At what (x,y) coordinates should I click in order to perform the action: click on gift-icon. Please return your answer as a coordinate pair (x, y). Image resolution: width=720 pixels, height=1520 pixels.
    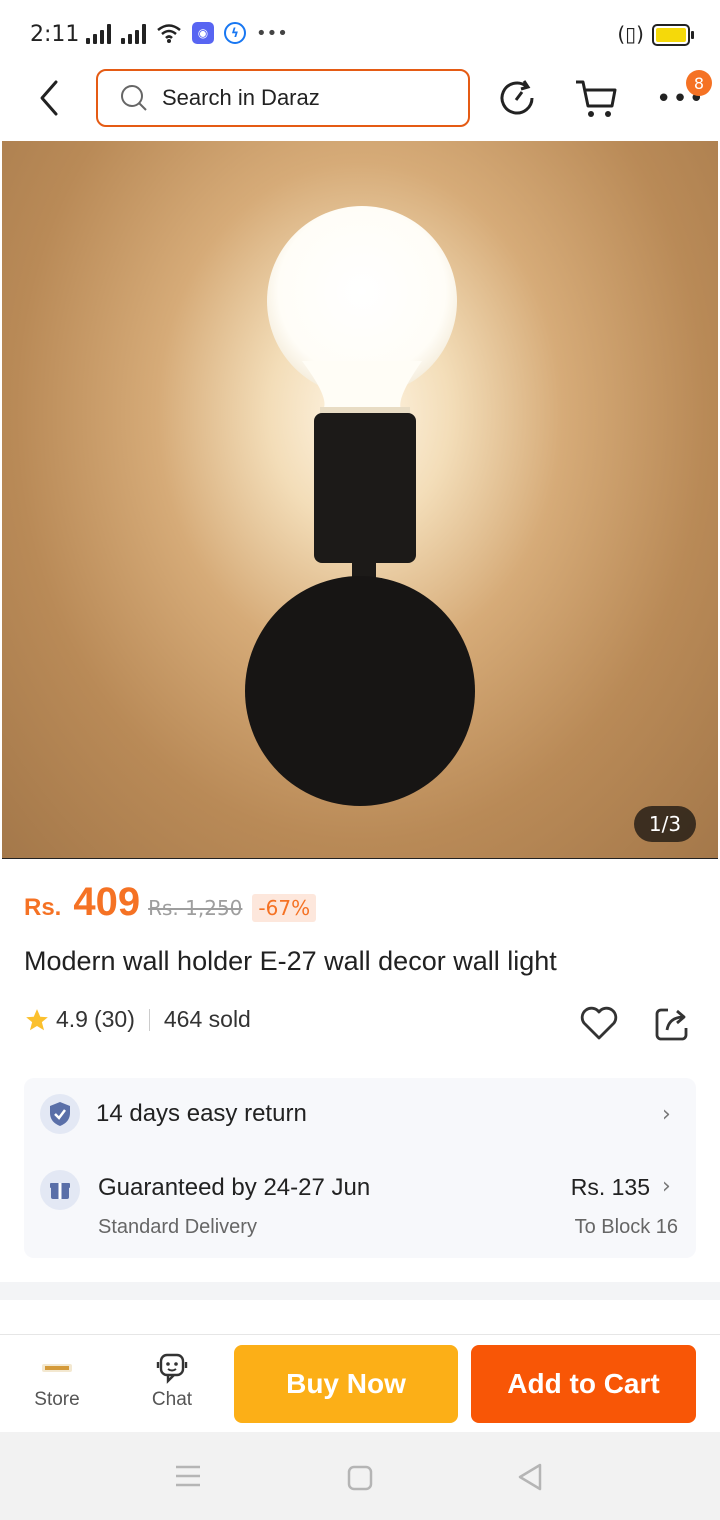
    Looking at the image, I should click on (60, 1190).